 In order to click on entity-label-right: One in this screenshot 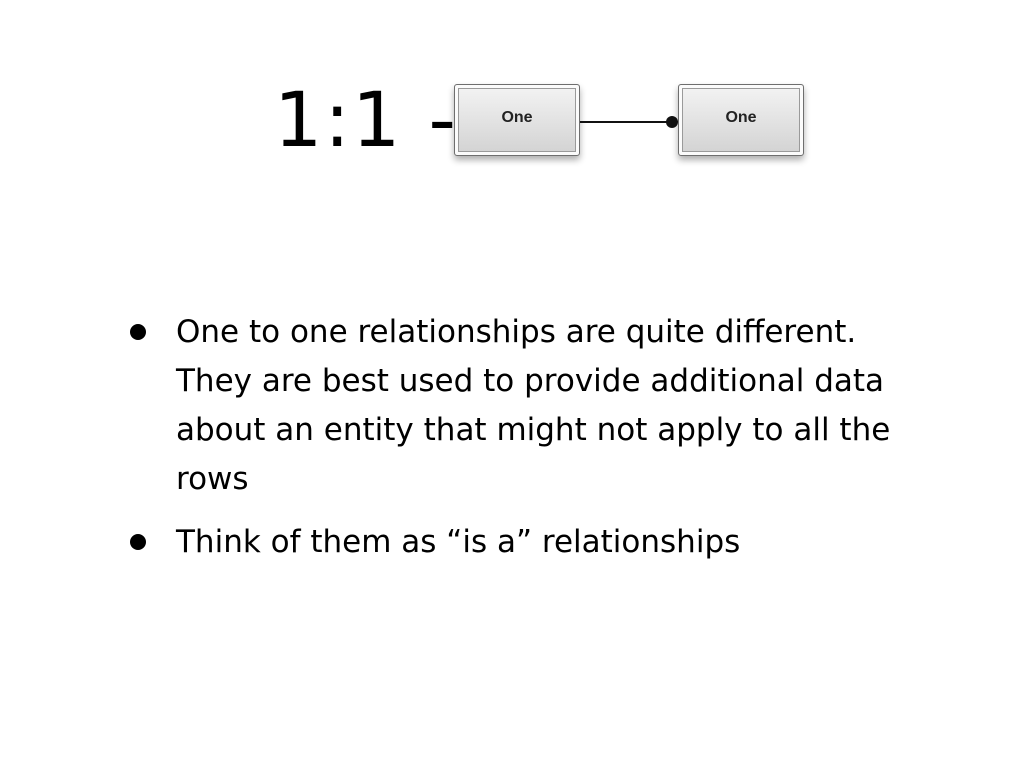, I will do `click(741, 117)`.